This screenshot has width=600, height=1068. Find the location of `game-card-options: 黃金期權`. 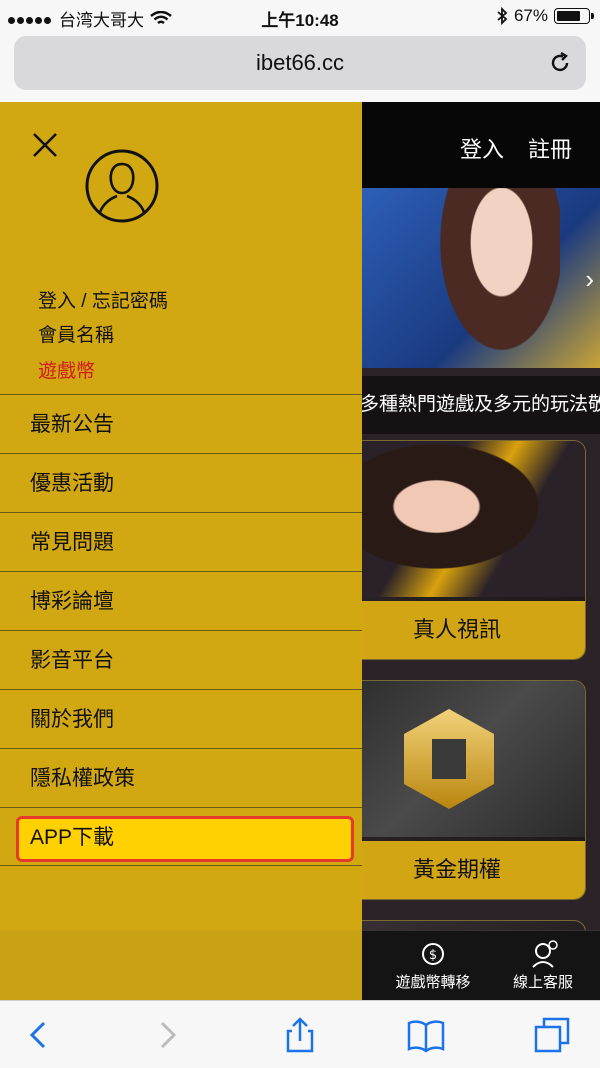

game-card-options: 黃金期權 is located at coordinates (457, 790).